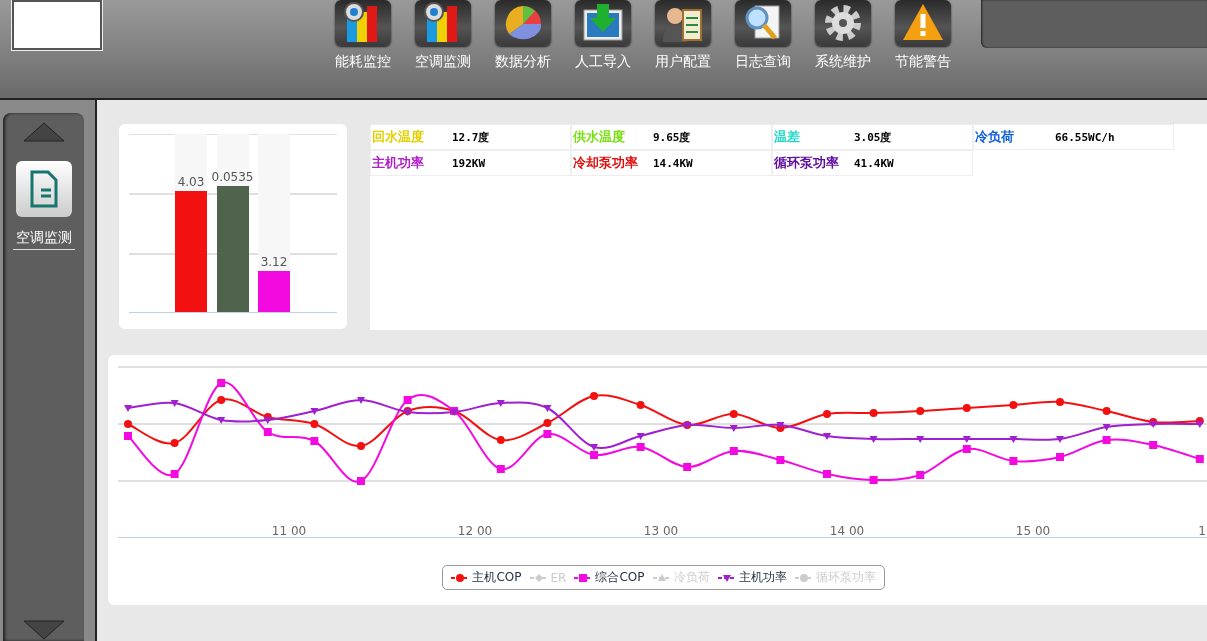  Describe the element at coordinates (43, 239) in the screenshot. I see `sidebar-link: 空调监测` at that location.